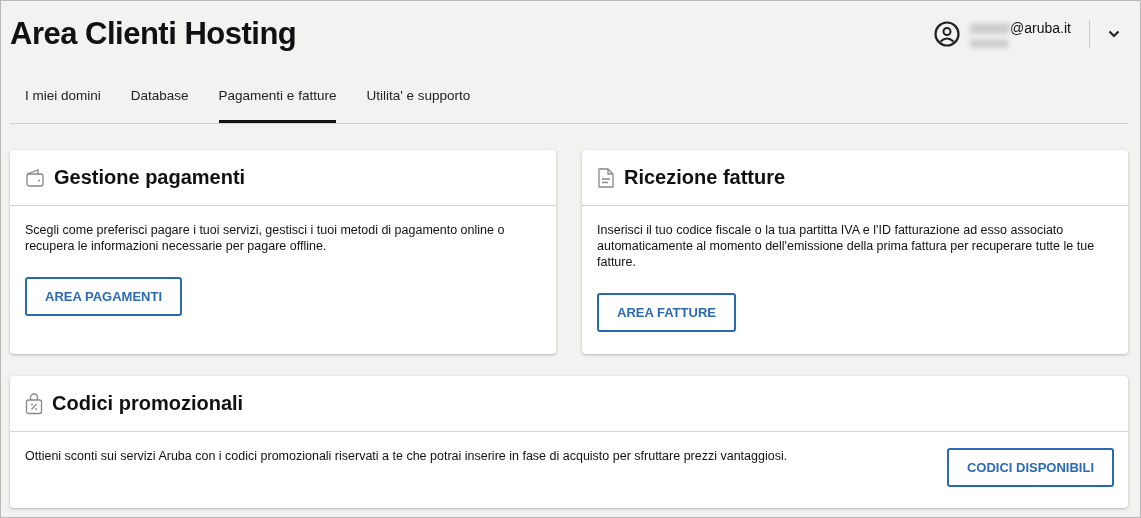  I want to click on action-button: AREA FATTURE, so click(666, 312).